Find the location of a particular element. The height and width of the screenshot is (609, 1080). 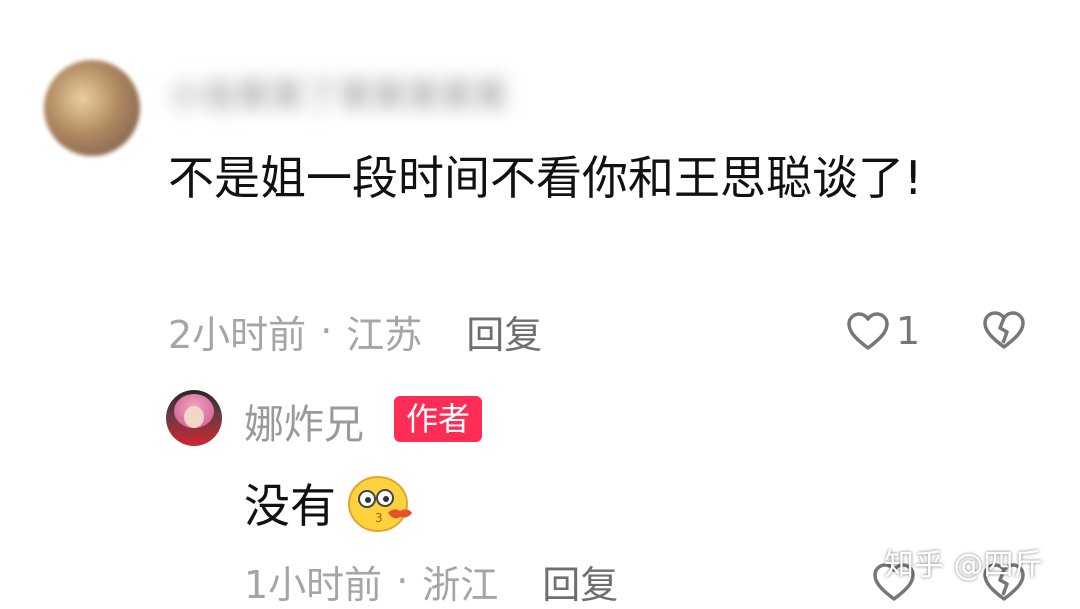

commenter-username: 小虫某某了某某某某某 is located at coordinates (338, 92).